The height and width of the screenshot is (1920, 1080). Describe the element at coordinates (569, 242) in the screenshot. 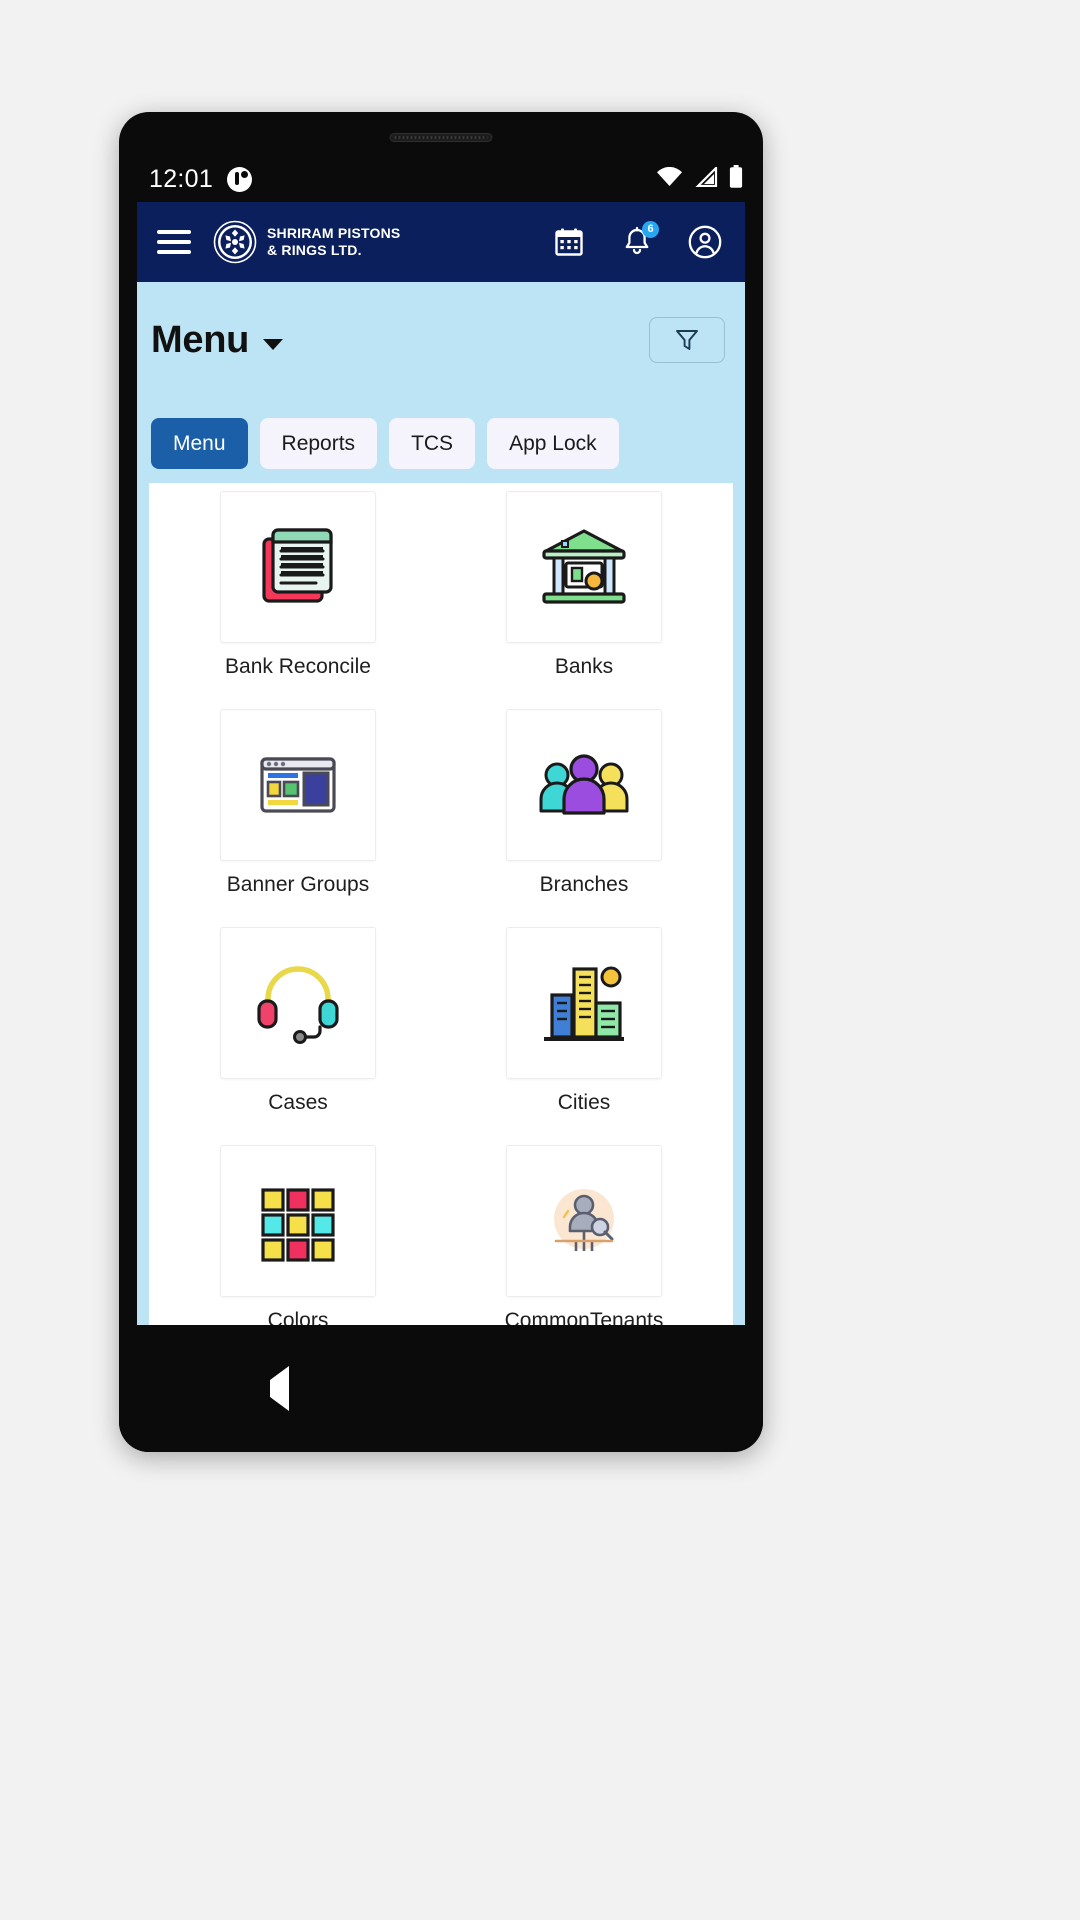

I see `calendar-icon` at that location.